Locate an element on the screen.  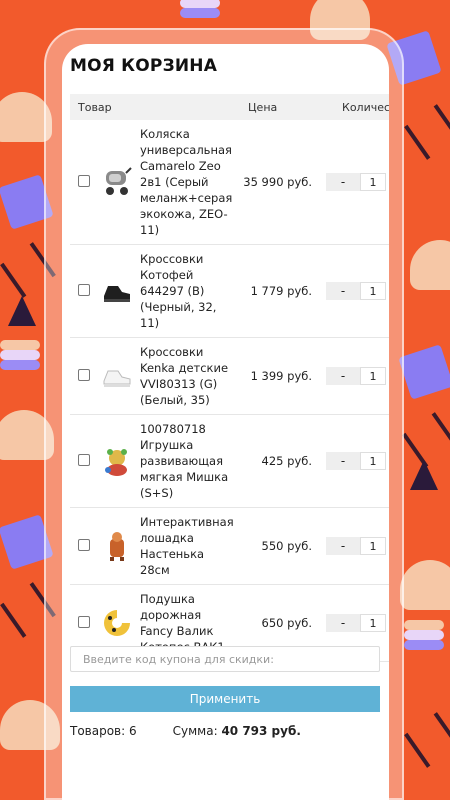
horse-toy-icon is located at coordinates (117, 546).